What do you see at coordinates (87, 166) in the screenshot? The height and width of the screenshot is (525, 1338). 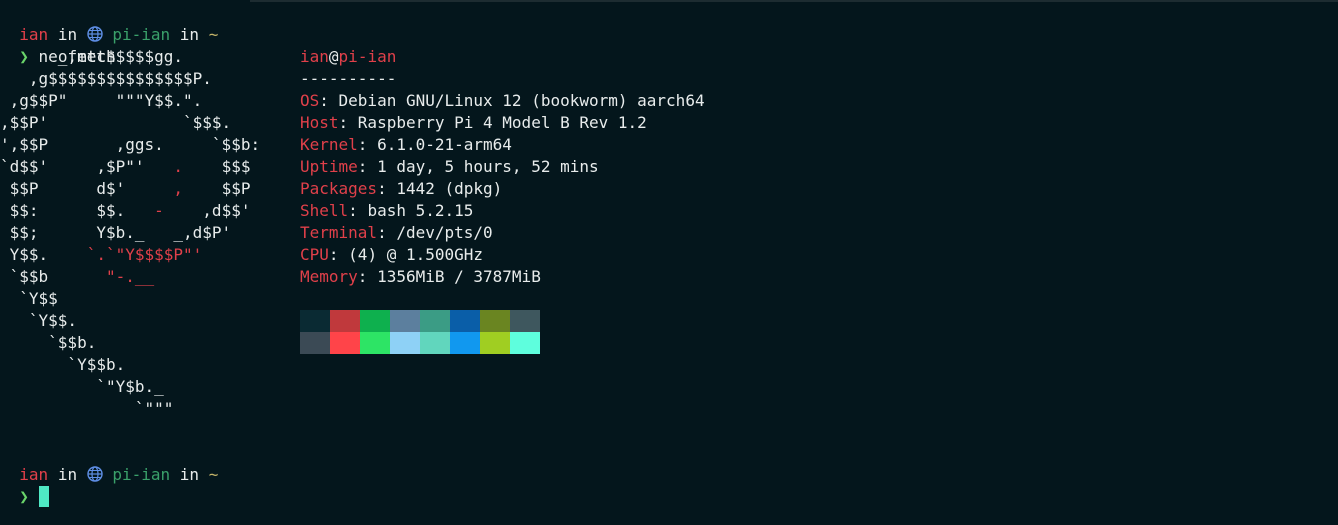 I see `logo-text: `d$$' ,$P"'` at bounding box center [87, 166].